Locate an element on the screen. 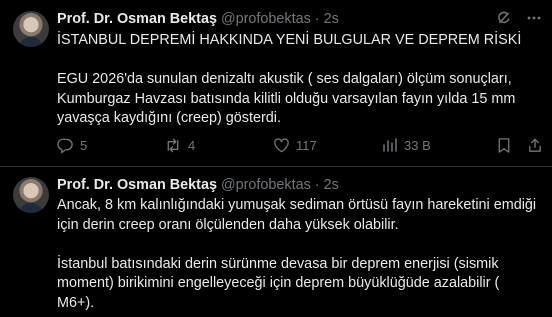 This screenshot has height=317, width=552. share-button is located at coordinates (535, 145).